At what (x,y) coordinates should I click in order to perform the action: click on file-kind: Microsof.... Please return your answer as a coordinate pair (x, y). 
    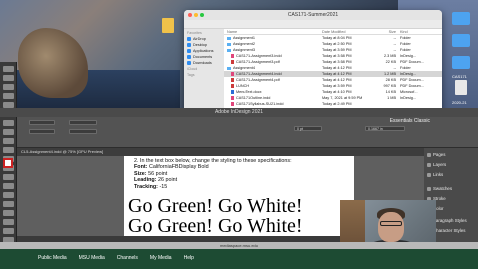
    Looking at the image, I should click on (409, 92).